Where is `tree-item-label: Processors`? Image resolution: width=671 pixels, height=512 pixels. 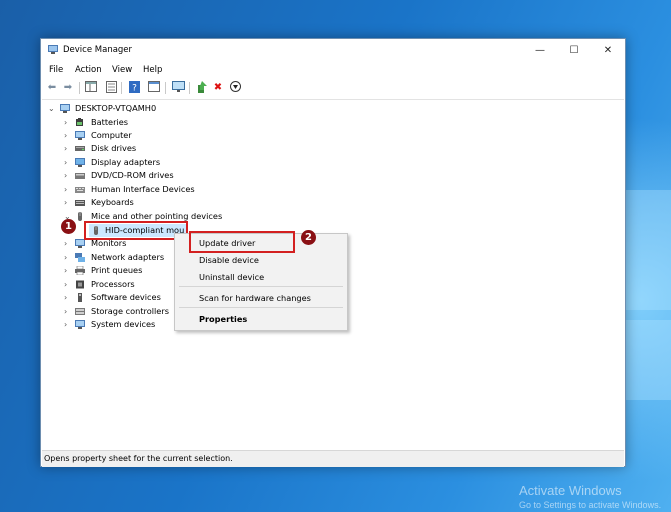
tree-item-label: Processors is located at coordinates (113, 284).